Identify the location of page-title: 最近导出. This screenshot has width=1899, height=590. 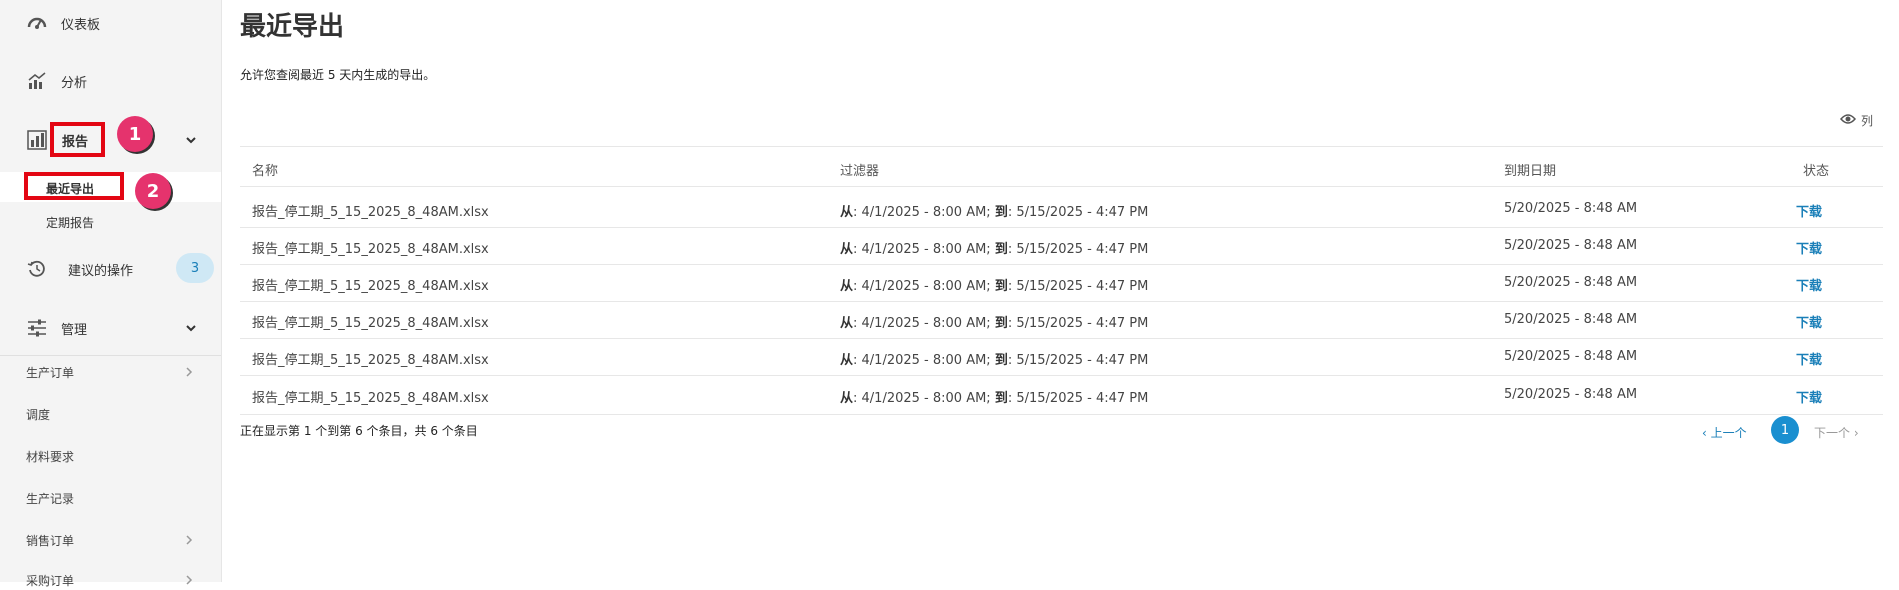
(292, 27).